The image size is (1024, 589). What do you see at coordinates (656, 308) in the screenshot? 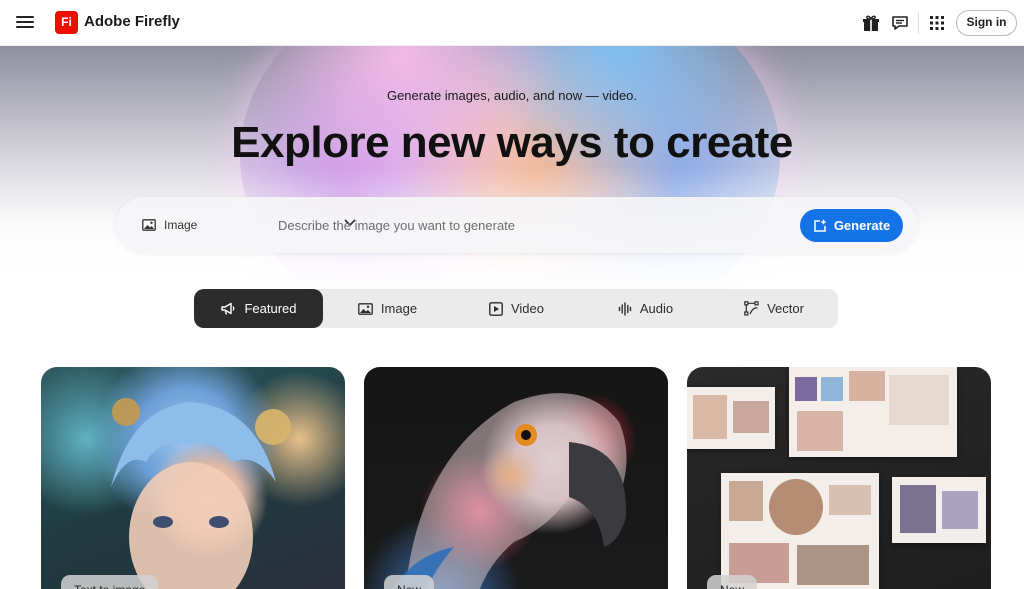
I see `tab-label: Audio` at bounding box center [656, 308].